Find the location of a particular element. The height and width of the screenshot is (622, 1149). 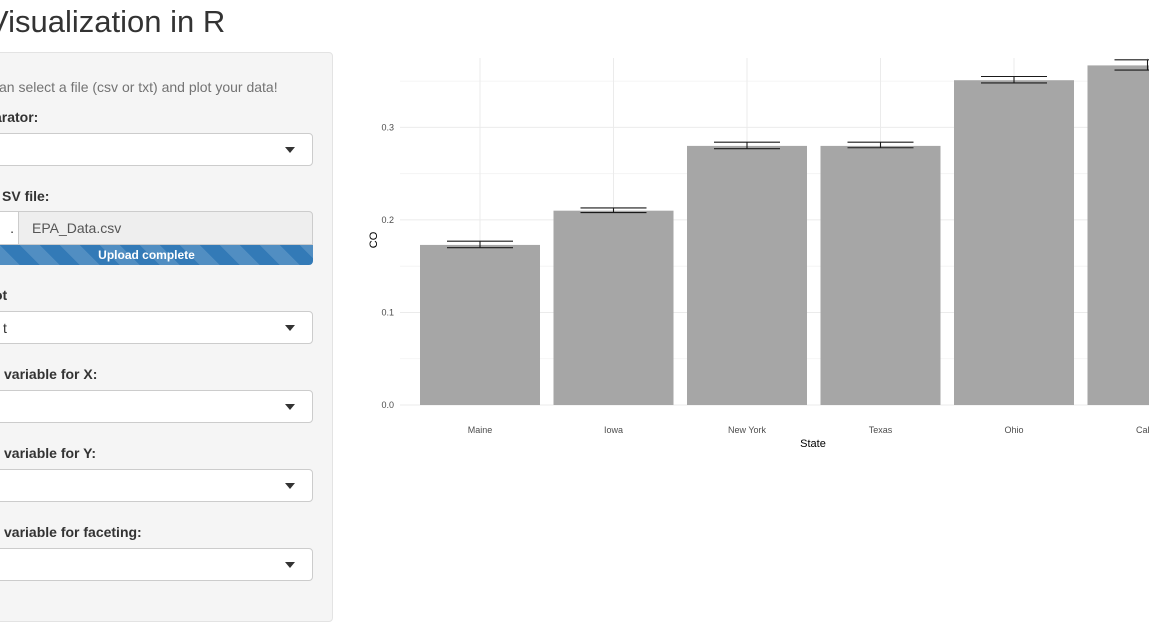

separator-label: arator: is located at coordinates (19, 117).